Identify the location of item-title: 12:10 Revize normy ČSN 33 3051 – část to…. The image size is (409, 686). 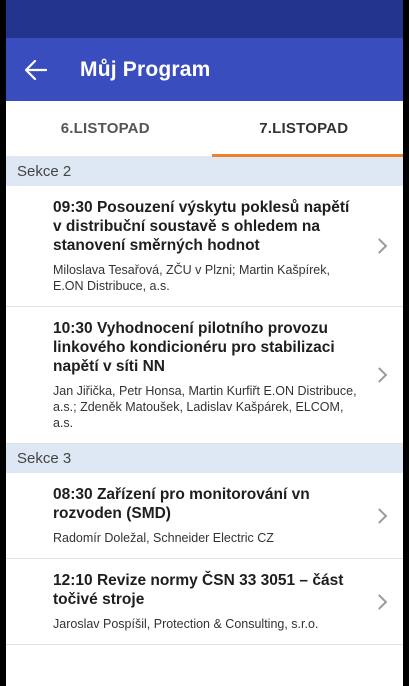
(198, 590).